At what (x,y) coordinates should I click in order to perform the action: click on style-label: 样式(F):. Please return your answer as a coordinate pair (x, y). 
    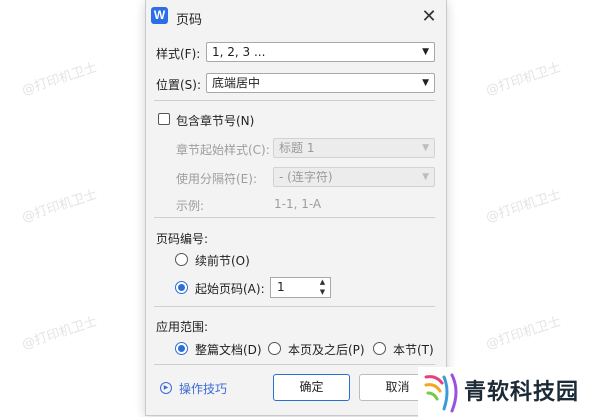
    Looking at the image, I should click on (178, 54).